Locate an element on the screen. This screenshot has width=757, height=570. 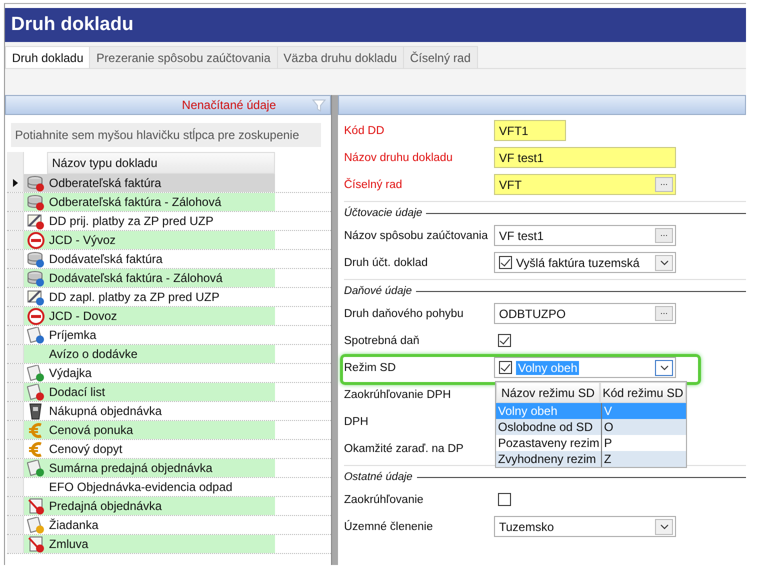
table-cell: Príjemka is located at coordinates (161, 335).